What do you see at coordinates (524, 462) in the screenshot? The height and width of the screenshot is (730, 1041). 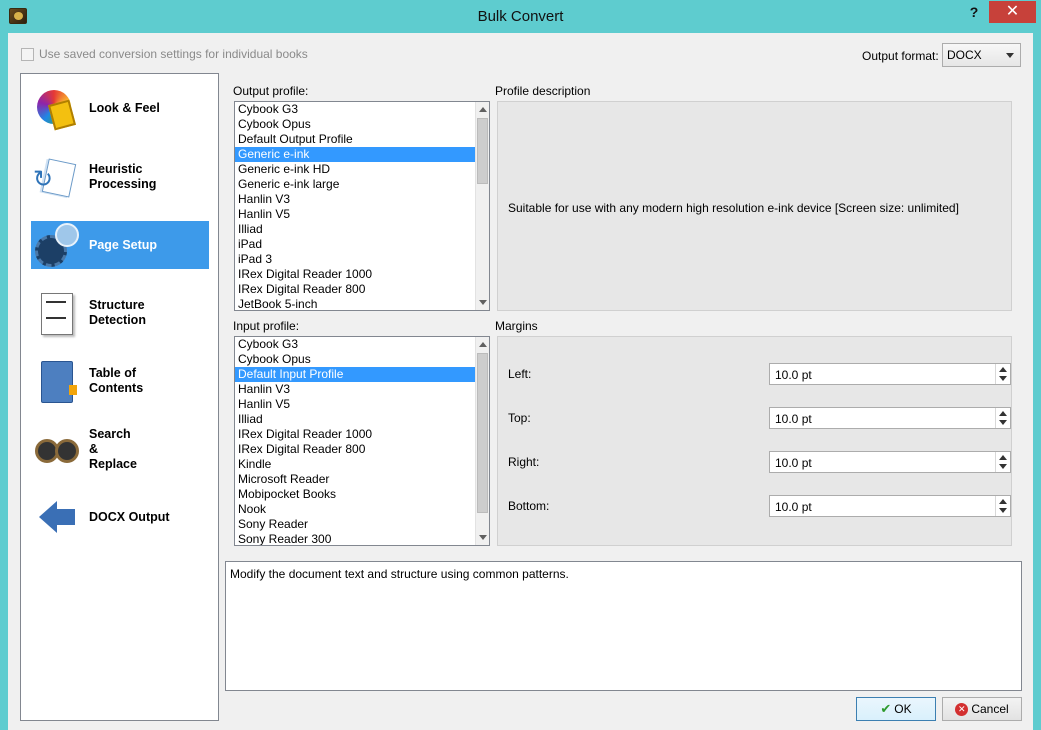 I see `margin-right-label: Right:` at bounding box center [524, 462].